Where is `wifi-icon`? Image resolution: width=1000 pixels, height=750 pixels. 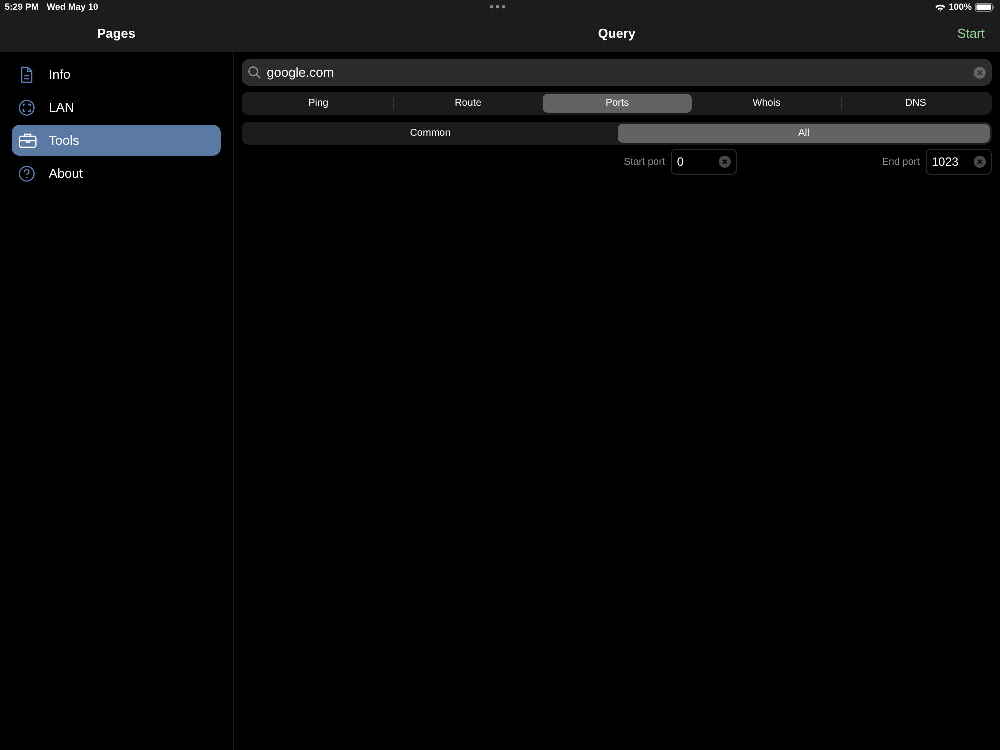
wifi-icon is located at coordinates (940, 8).